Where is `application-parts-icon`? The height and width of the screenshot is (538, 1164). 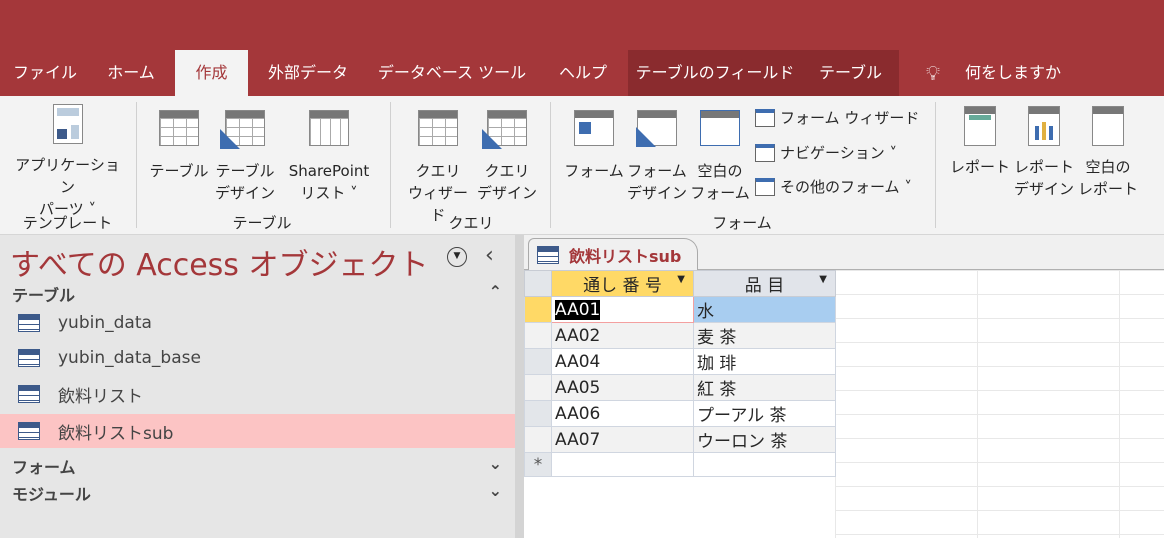
application-parts-icon is located at coordinates (68, 126).